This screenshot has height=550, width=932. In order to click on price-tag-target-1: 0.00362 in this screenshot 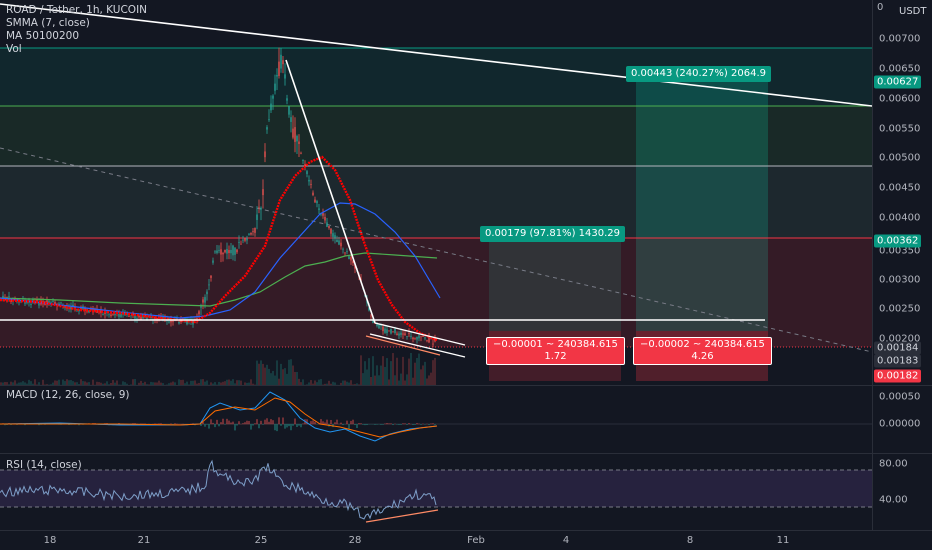, I will do `click(898, 241)`.